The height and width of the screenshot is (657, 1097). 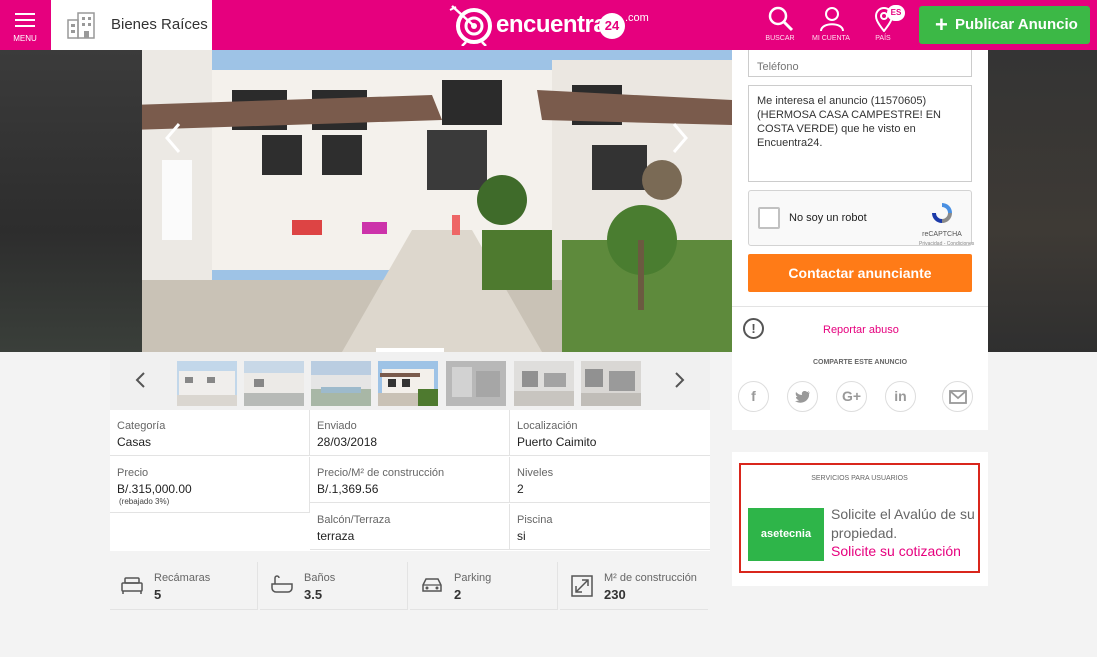 What do you see at coordinates (159, 24) in the screenshot?
I see `category-label: Bienes Raíces` at bounding box center [159, 24].